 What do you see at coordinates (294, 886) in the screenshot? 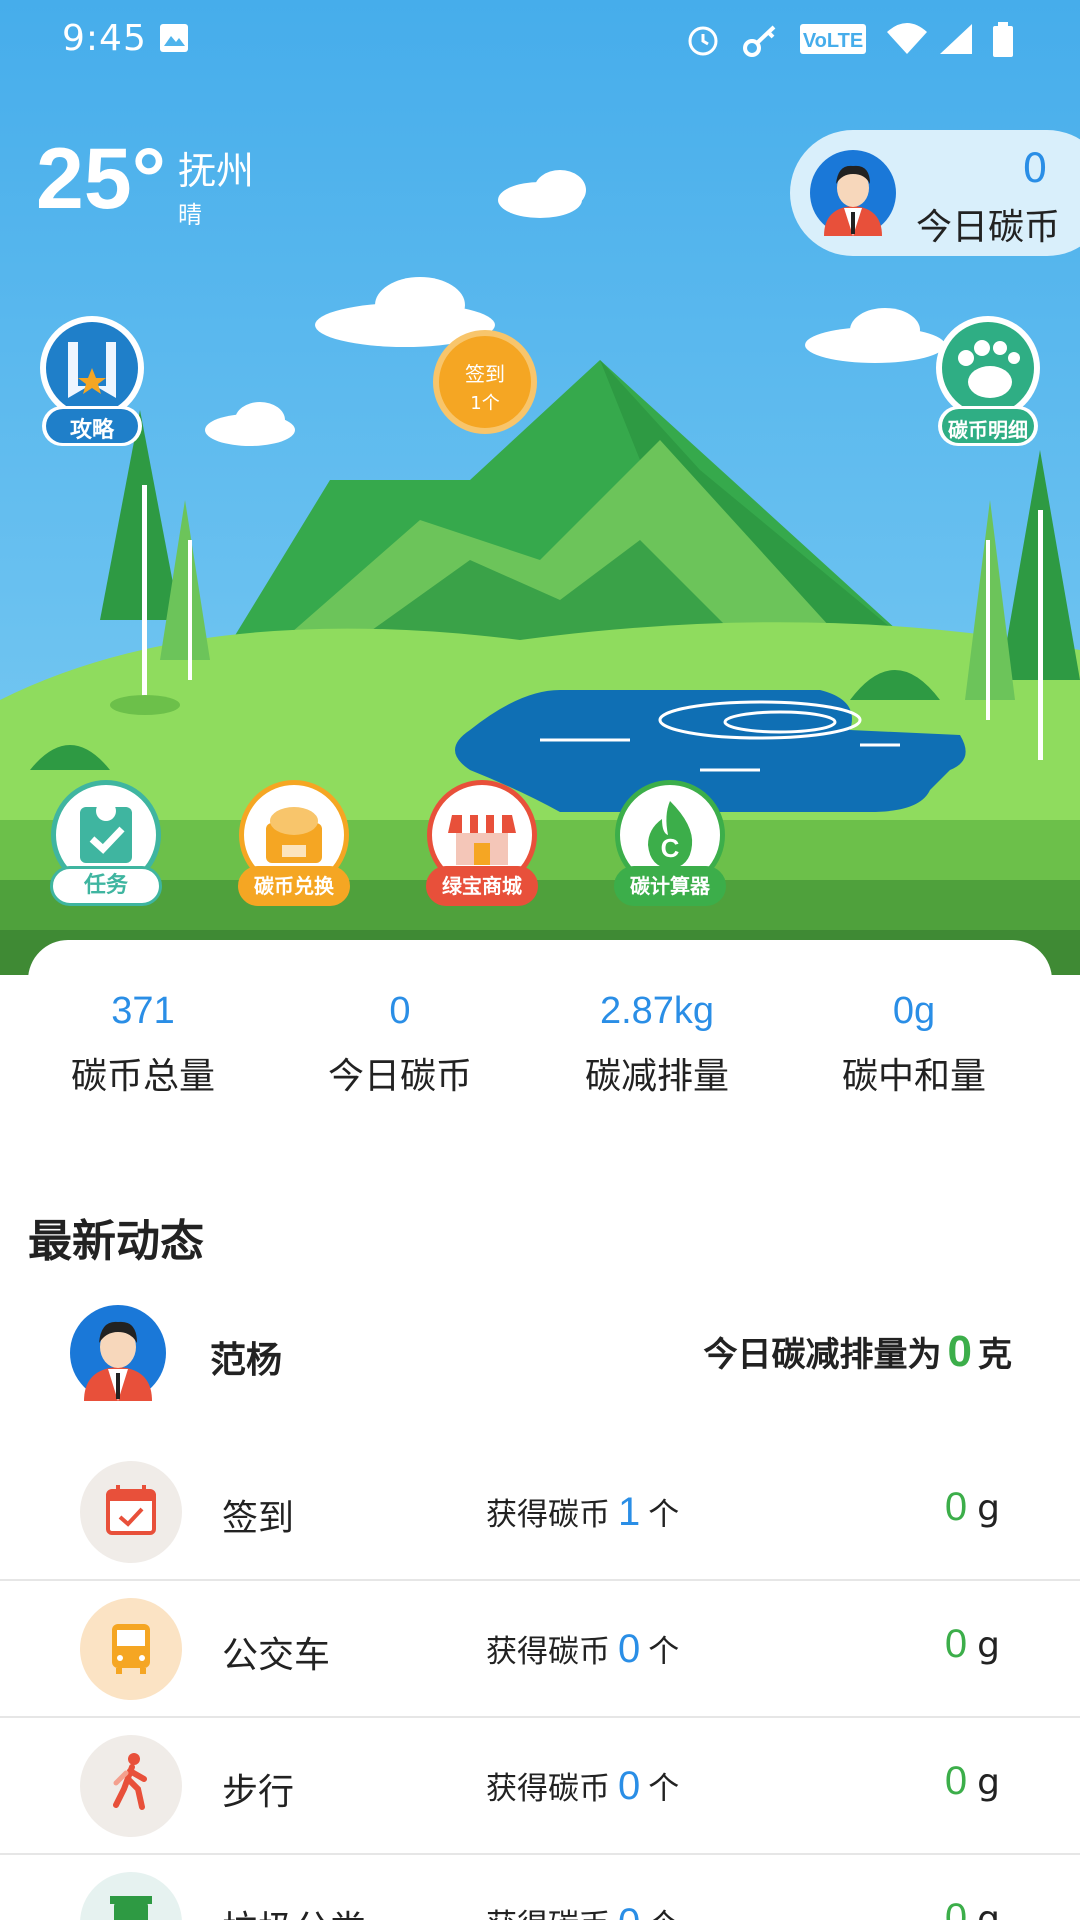
I see `coin-exchange-label: 碳币兑换` at bounding box center [294, 886].